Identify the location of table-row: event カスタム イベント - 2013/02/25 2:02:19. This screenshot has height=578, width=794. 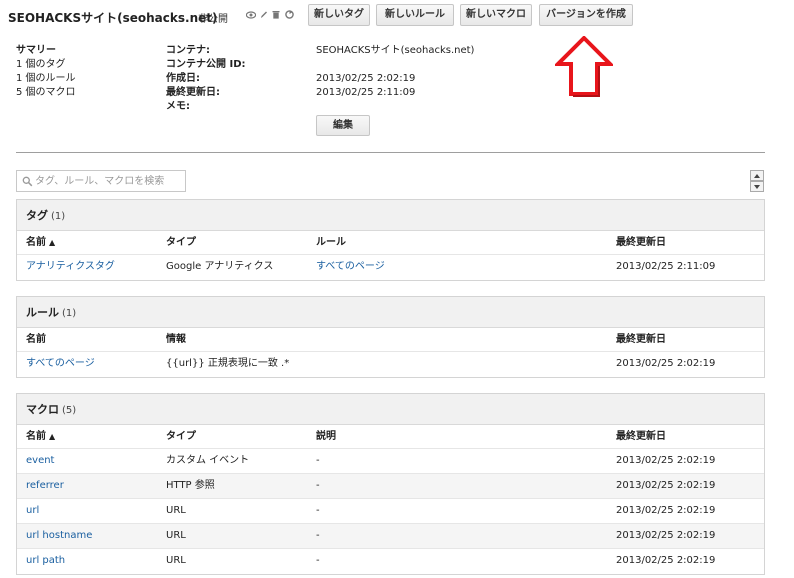
(390, 461).